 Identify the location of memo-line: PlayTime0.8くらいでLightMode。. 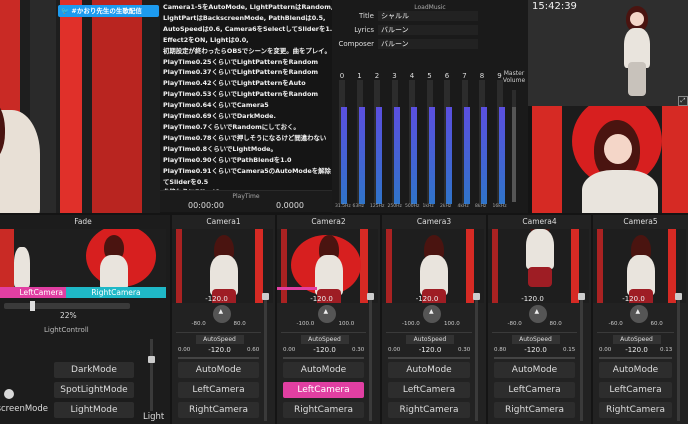
(220, 148).